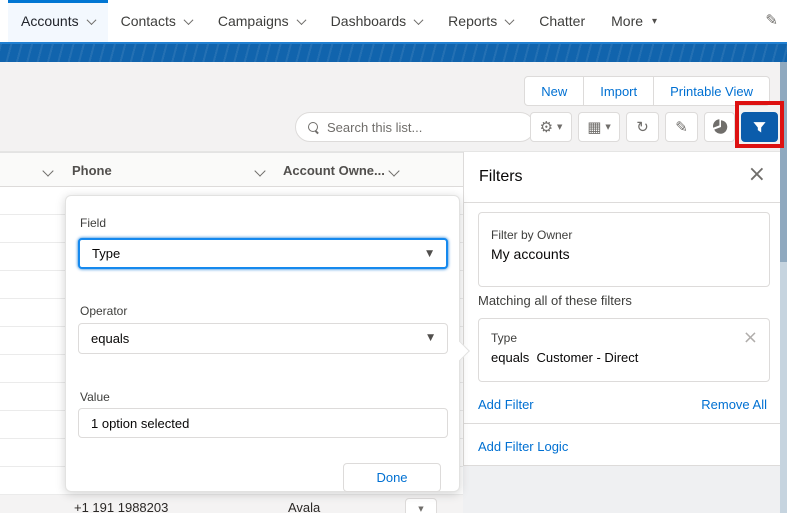  What do you see at coordinates (624, 249) in the screenshot?
I see `filter-by-owner-card: Filter by Owner My accounts` at bounding box center [624, 249].